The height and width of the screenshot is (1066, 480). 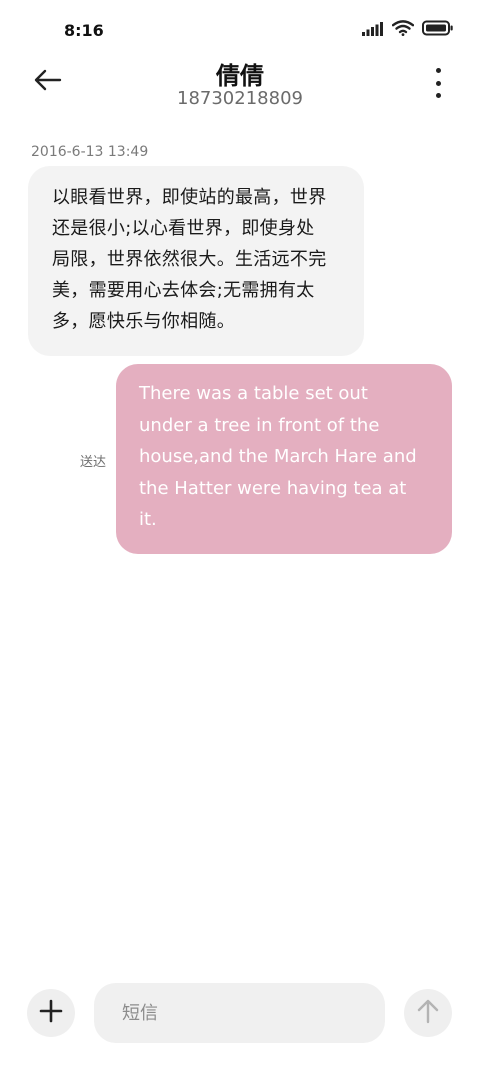 What do you see at coordinates (183, 290) in the screenshot?
I see `message-line: 美，需要用心去体会;无需拥有太` at bounding box center [183, 290].